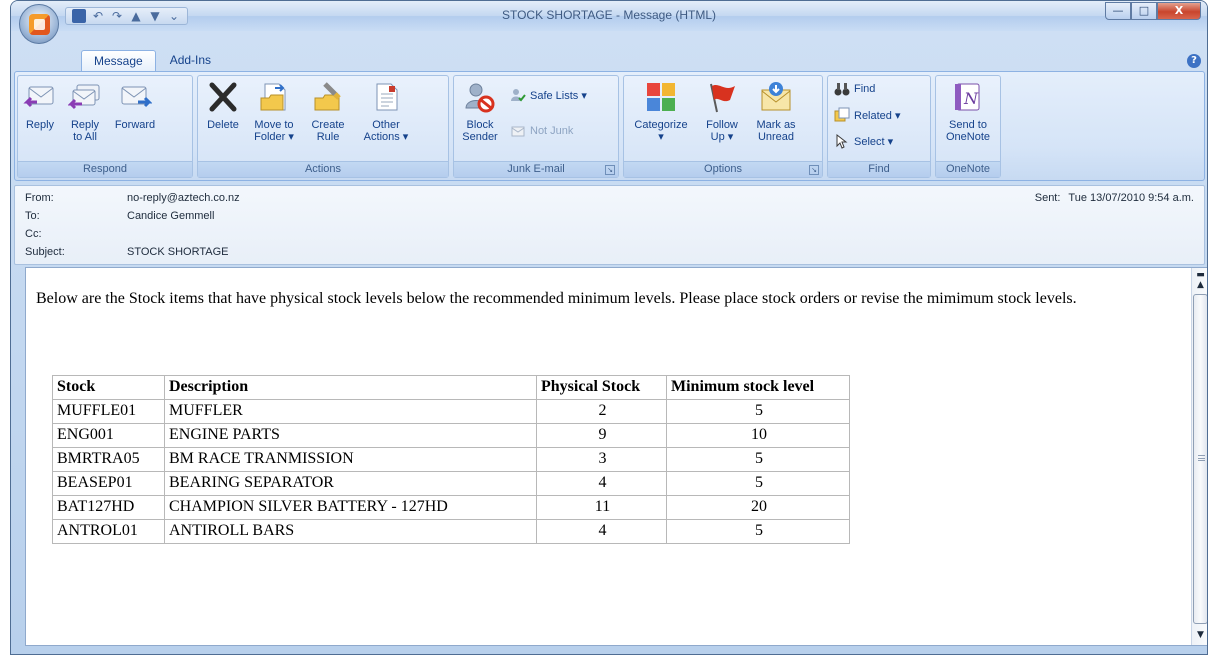 The height and width of the screenshot is (655, 1210). Describe the element at coordinates (776, 137) in the screenshot. I see `mark-label-2: Unread` at that location.